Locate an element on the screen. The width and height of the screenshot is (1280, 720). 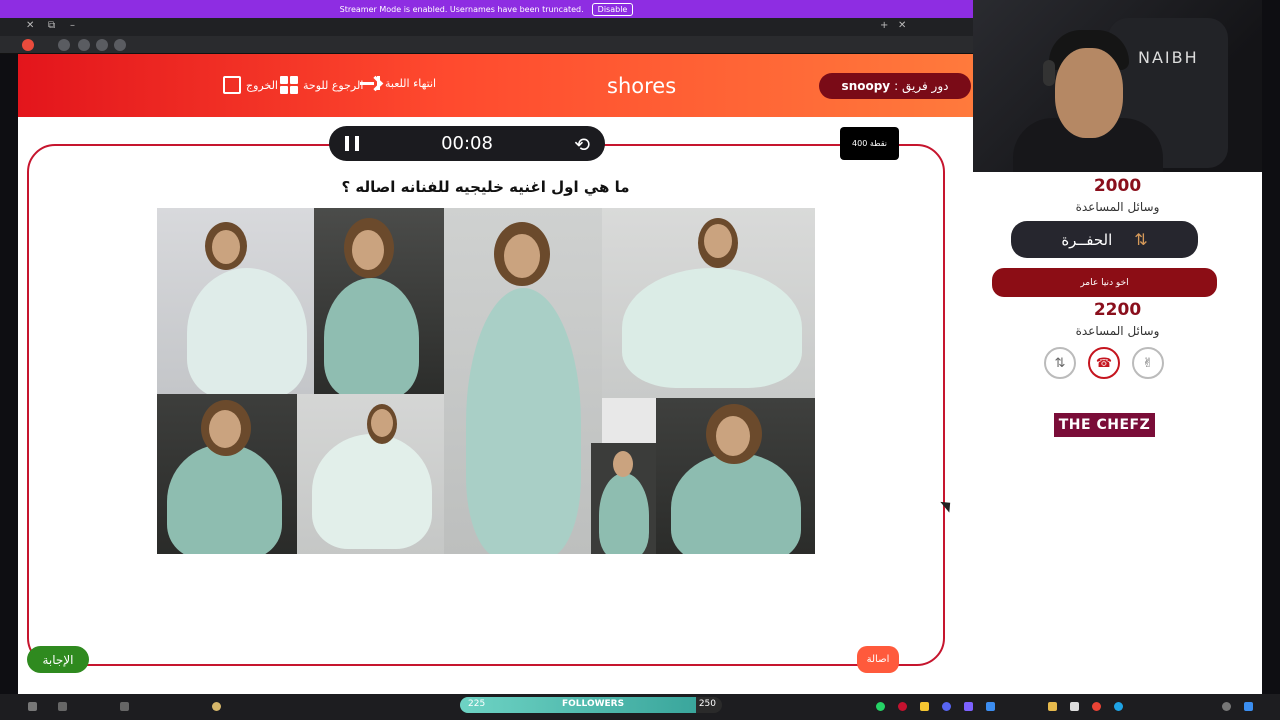
exit-icon is located at coordinates (232, 85).